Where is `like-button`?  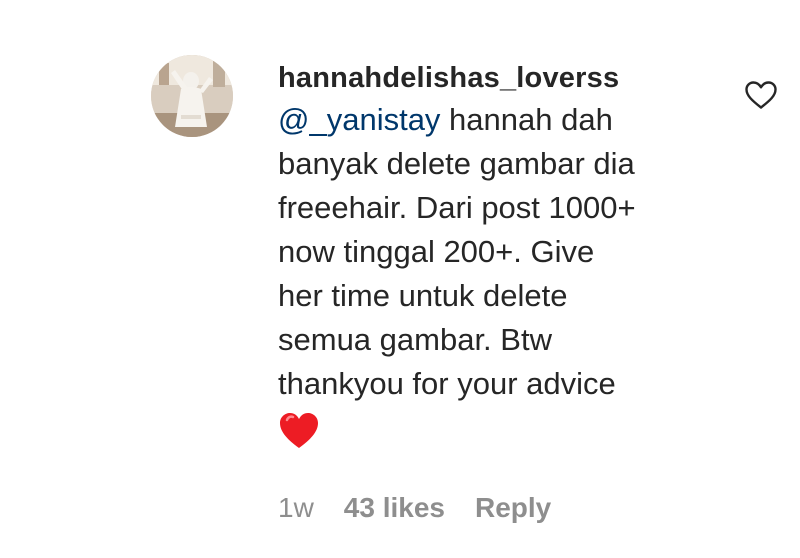
like-button is located at coordinates (761, 95).